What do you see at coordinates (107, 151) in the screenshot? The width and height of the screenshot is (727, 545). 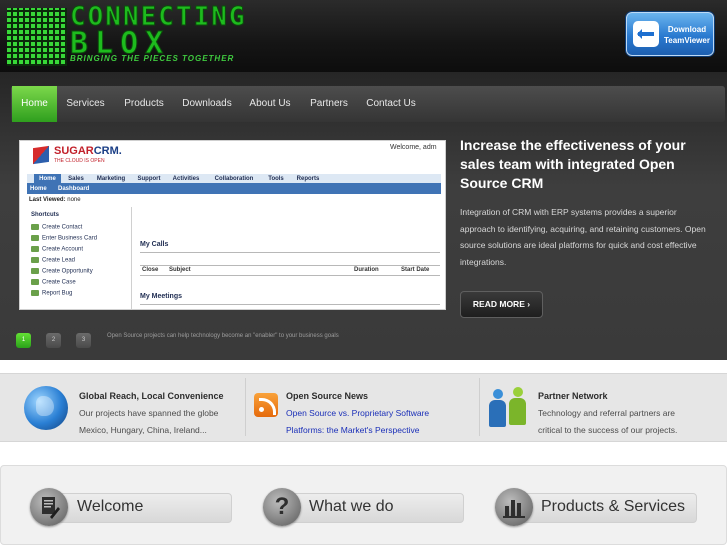 I see `sugarcrm-logo-b: CRM.` at bounding box center [107, 151].